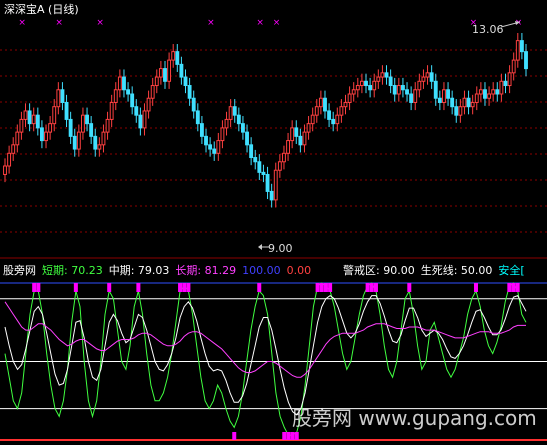 This screenshot has width=547, height=445. What do you see at coordinates (280, 248) in the screenshot?
I see `low-label: 9.00` at bounding box center [280, 248].